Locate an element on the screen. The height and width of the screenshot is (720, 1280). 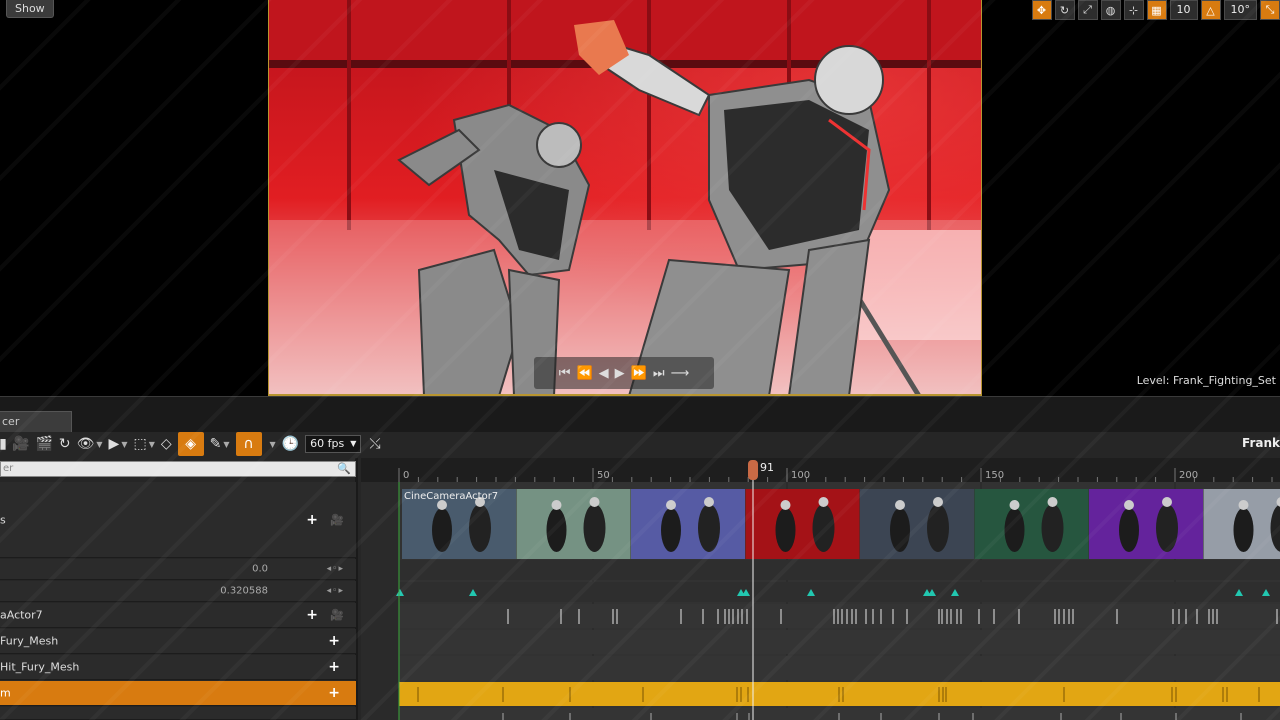
camera-thumbnail is located at coordinates (917, 524).